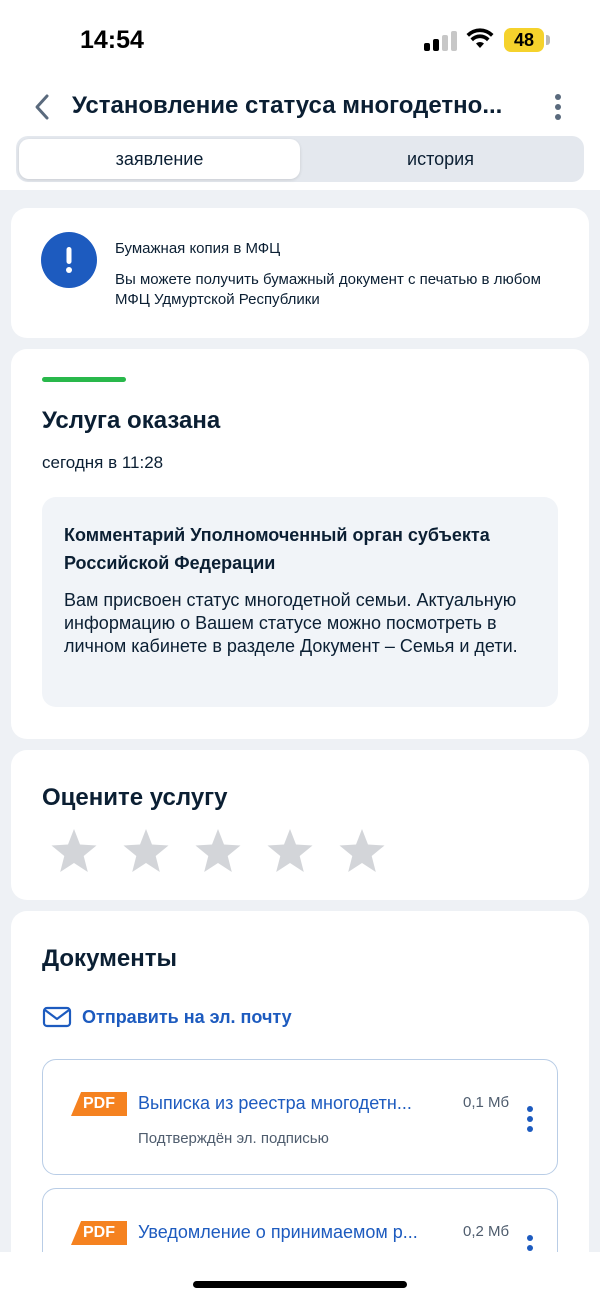 This screenshot has height=1300, width=600. What do you see at coordinates (187, 1016) in the screenshot?
I see `send-email-label: Отправить на эл. почту` at bounding box center [187, 1016].